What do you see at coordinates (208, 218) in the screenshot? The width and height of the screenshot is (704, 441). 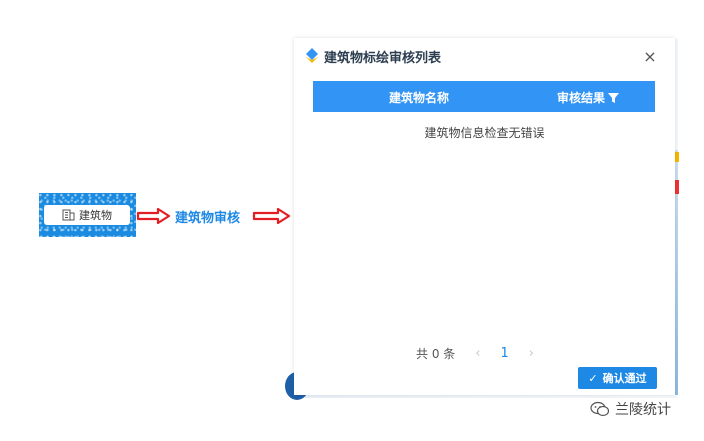 I see `step-label-building-review: 建筑物审核` at bounding box center [208, 218].